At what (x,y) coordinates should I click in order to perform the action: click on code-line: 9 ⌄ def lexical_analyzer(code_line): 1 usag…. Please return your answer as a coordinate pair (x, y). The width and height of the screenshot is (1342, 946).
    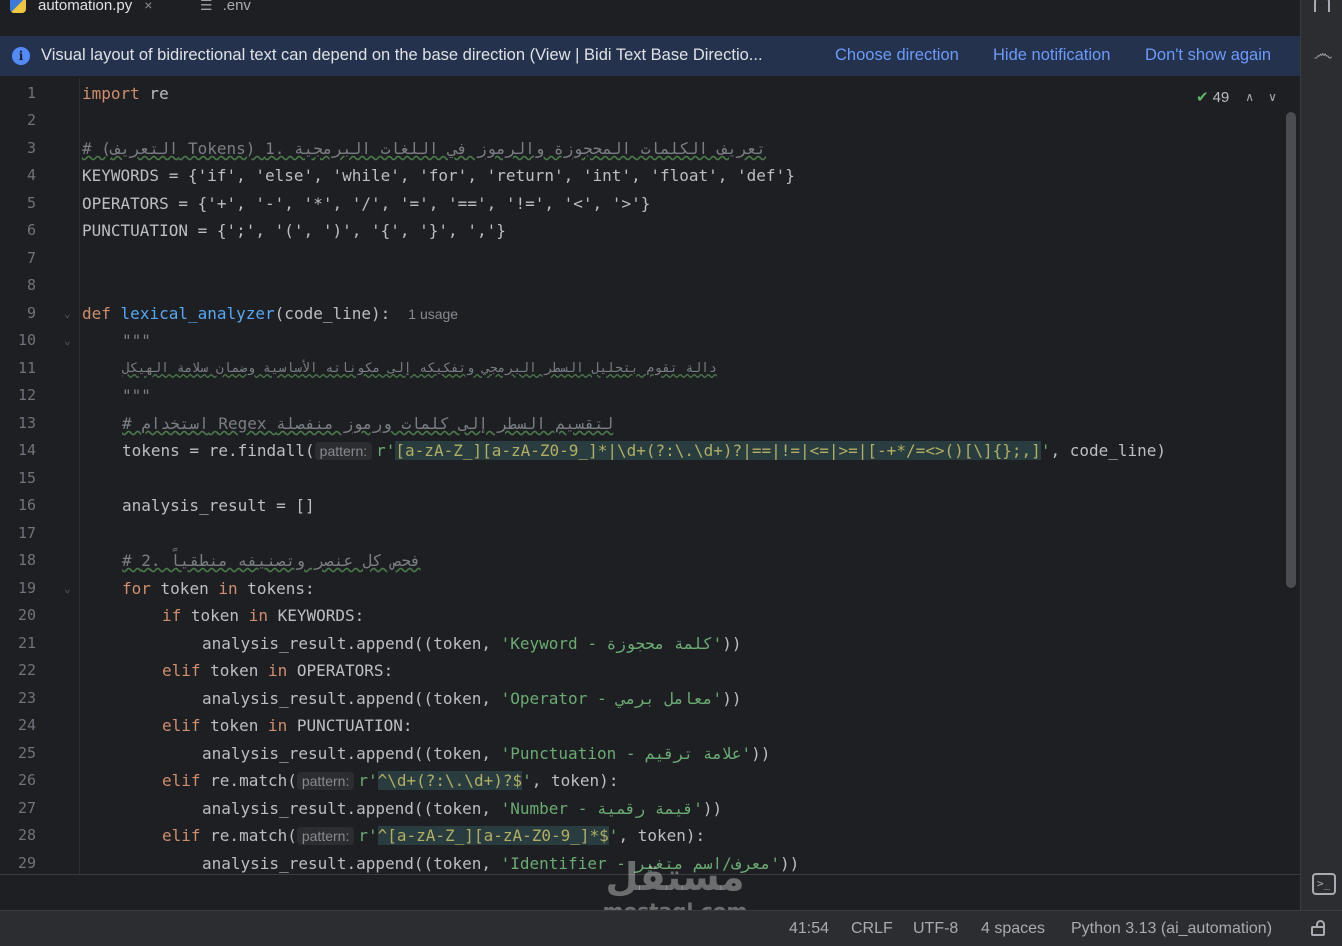
    Looking at the image, I should click on (650, 313).